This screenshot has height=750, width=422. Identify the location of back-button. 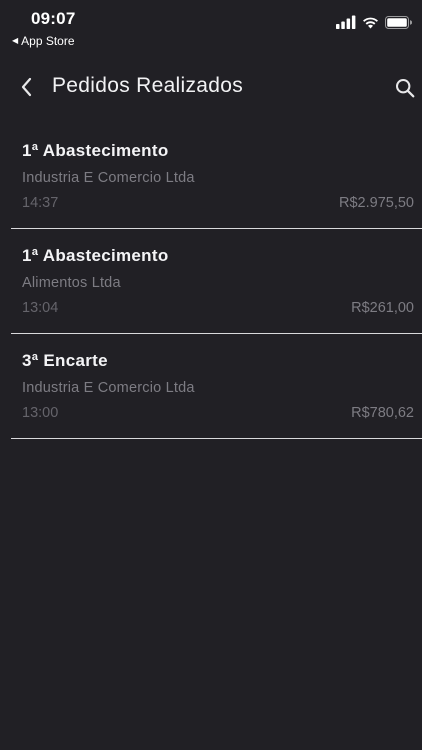
(26, 87).